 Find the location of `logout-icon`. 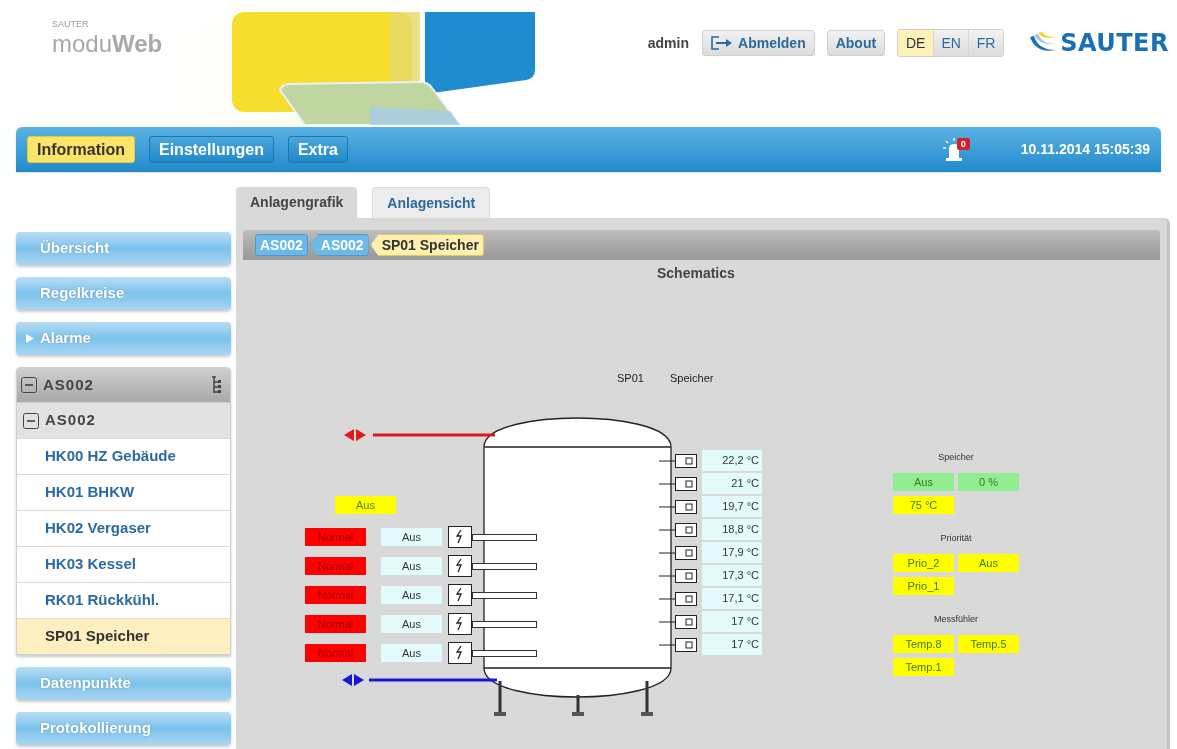

logout-icon is located at coordinates (722, 43).